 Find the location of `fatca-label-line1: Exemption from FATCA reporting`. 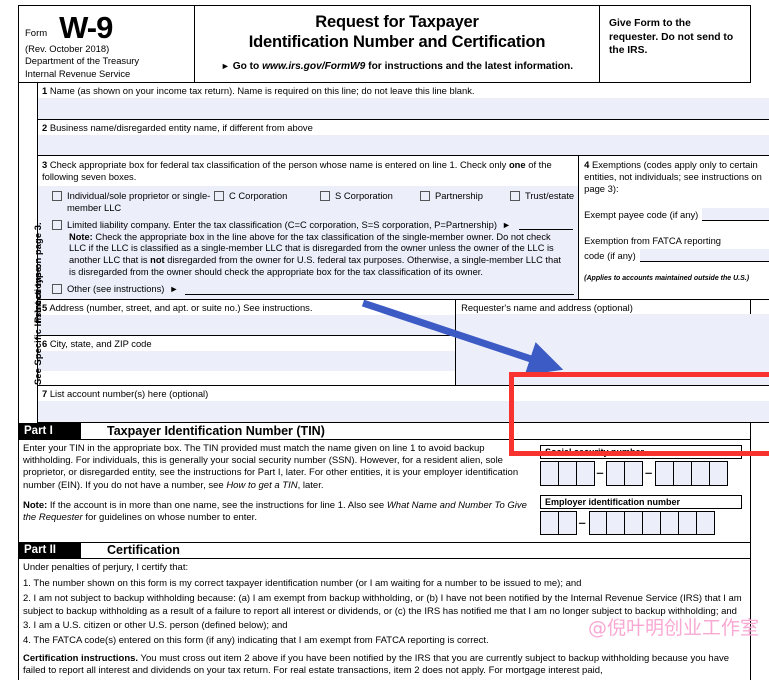

fatca-label-line1: Exemption from FATCA reporting is located at coordinates (653, 240).